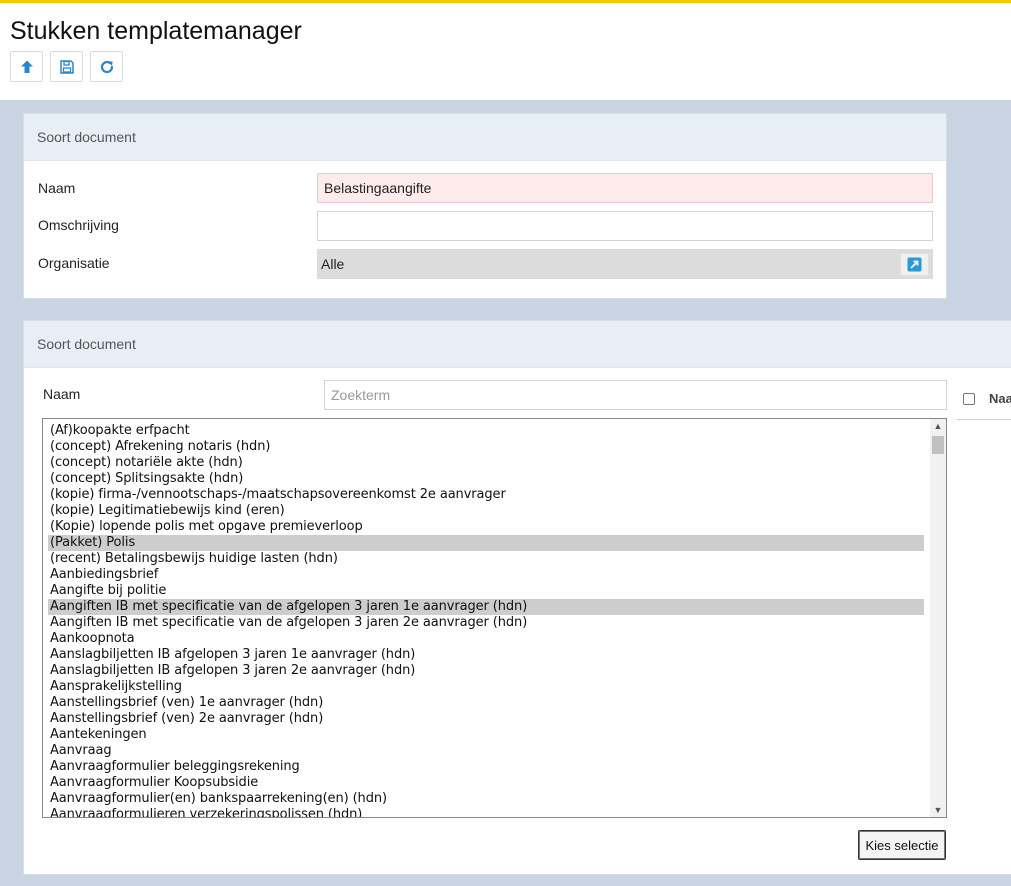 The image size is (1011, 886). I want to click on list-item: (Af)koopakte erfpacht, so click(486, 431).